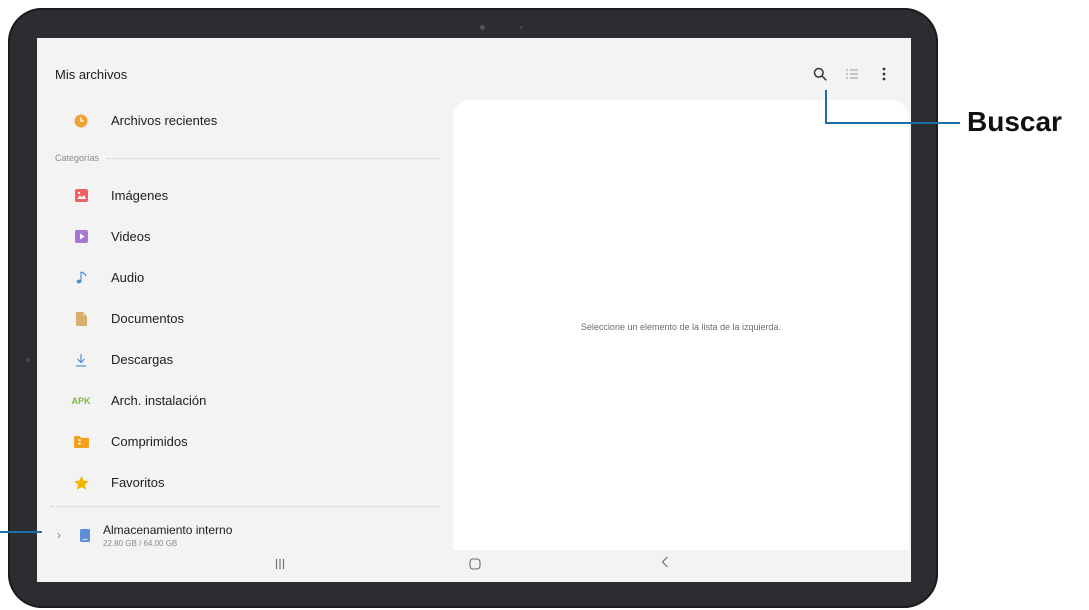  I want to click on apk-icon: APK, so click(81, 401).